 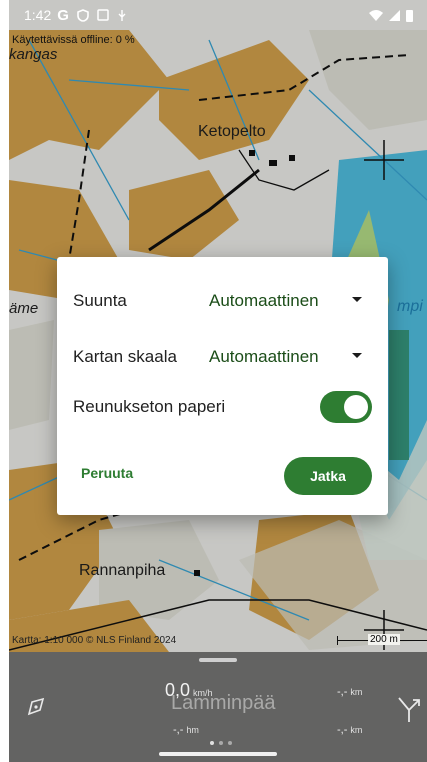 What do you see at coordinates (409, 709) in the screenshot?
I see `route-direction-icon` at bounding box center [409, 709].